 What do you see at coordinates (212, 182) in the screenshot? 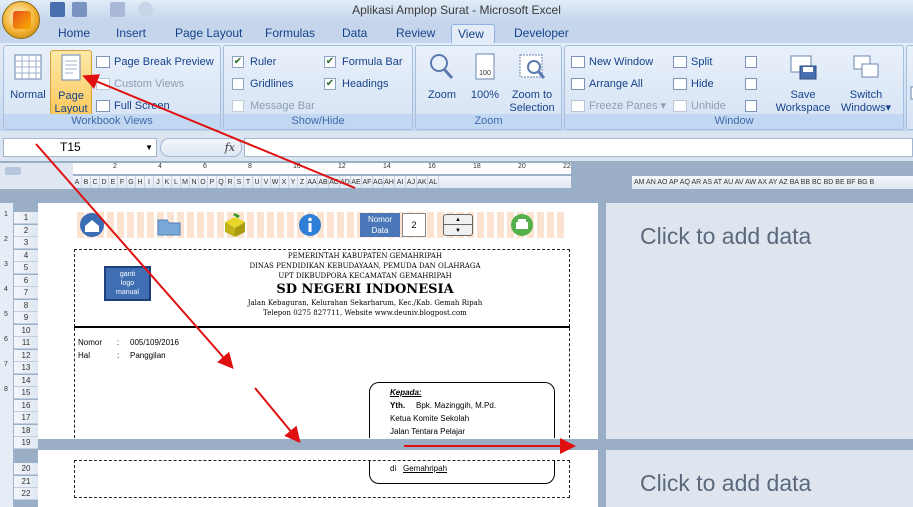
I see `column-header: P` at bounding box center [212, 182].